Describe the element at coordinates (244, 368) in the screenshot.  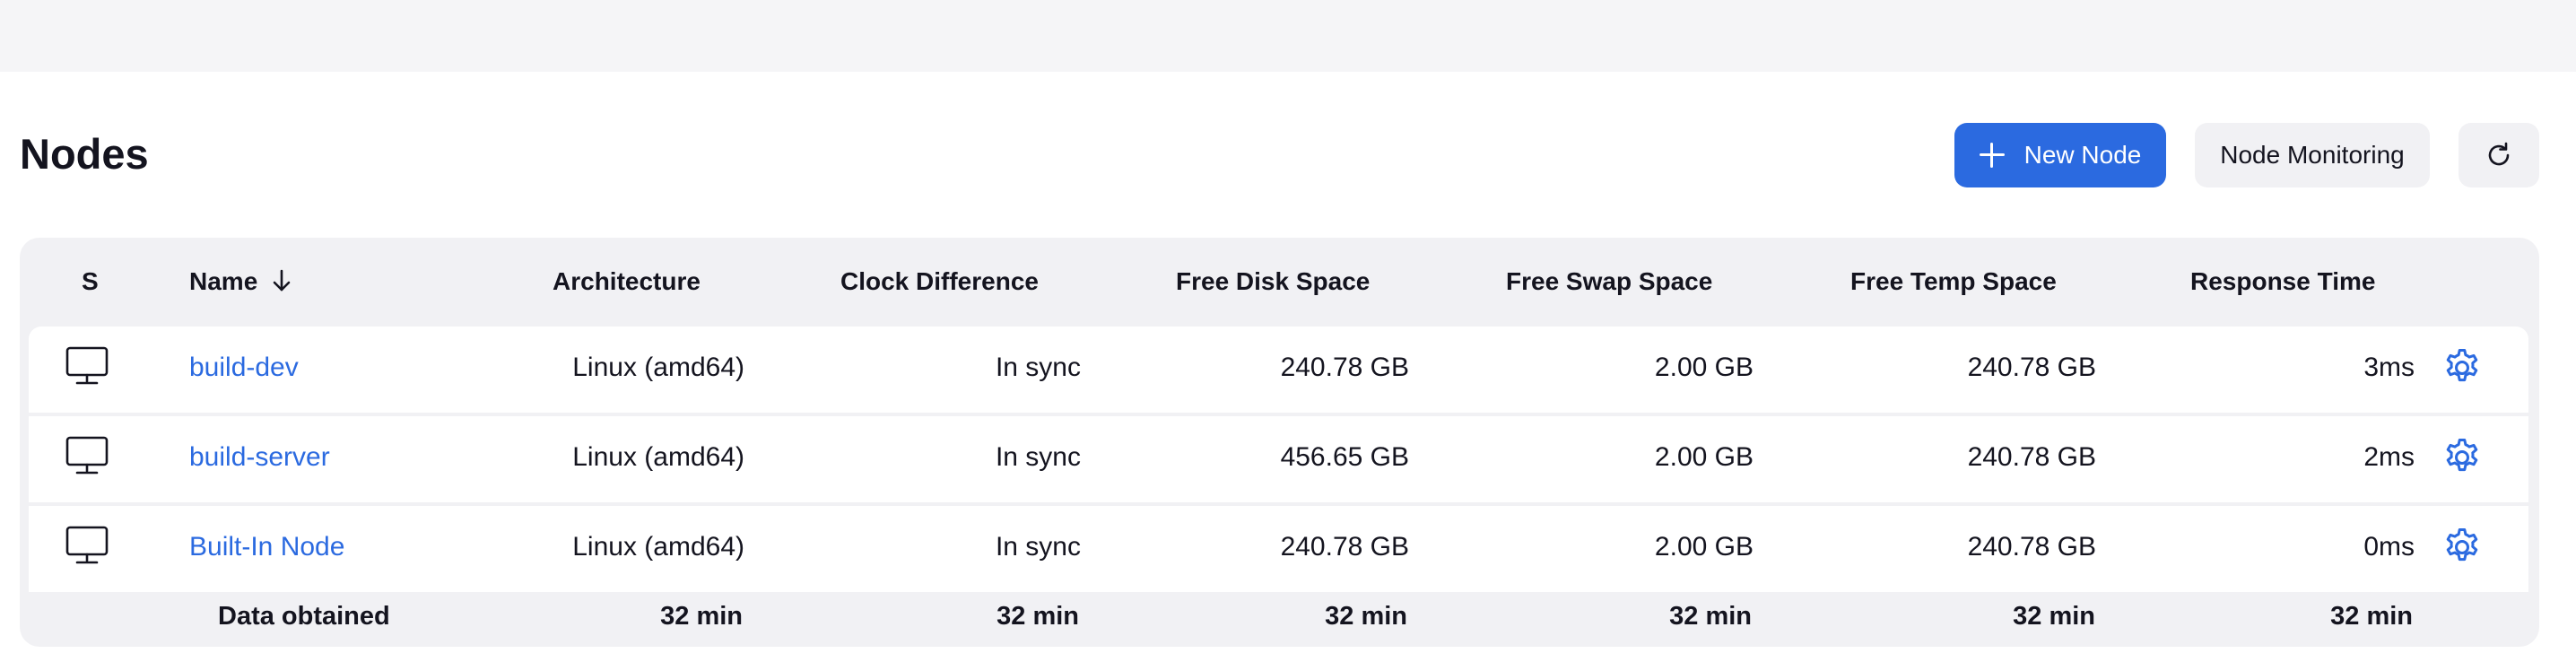
I see `node-name-link: build-dev` at that location.